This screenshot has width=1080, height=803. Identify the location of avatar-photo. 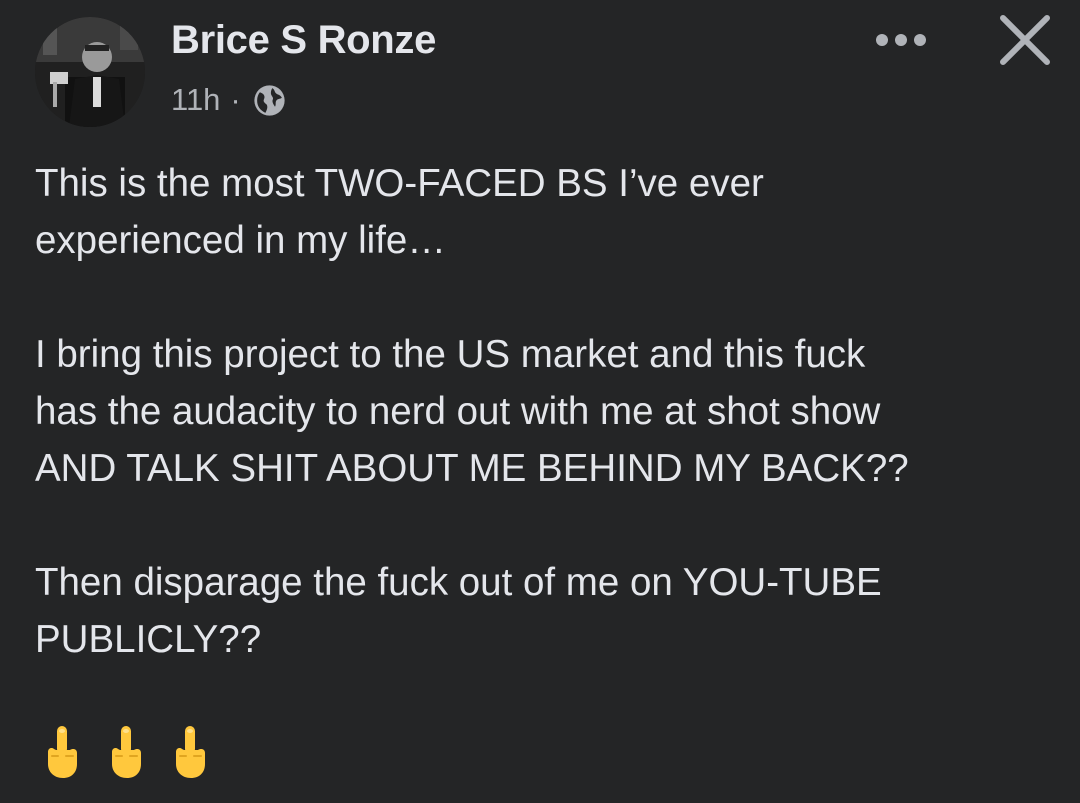
(90, 72).